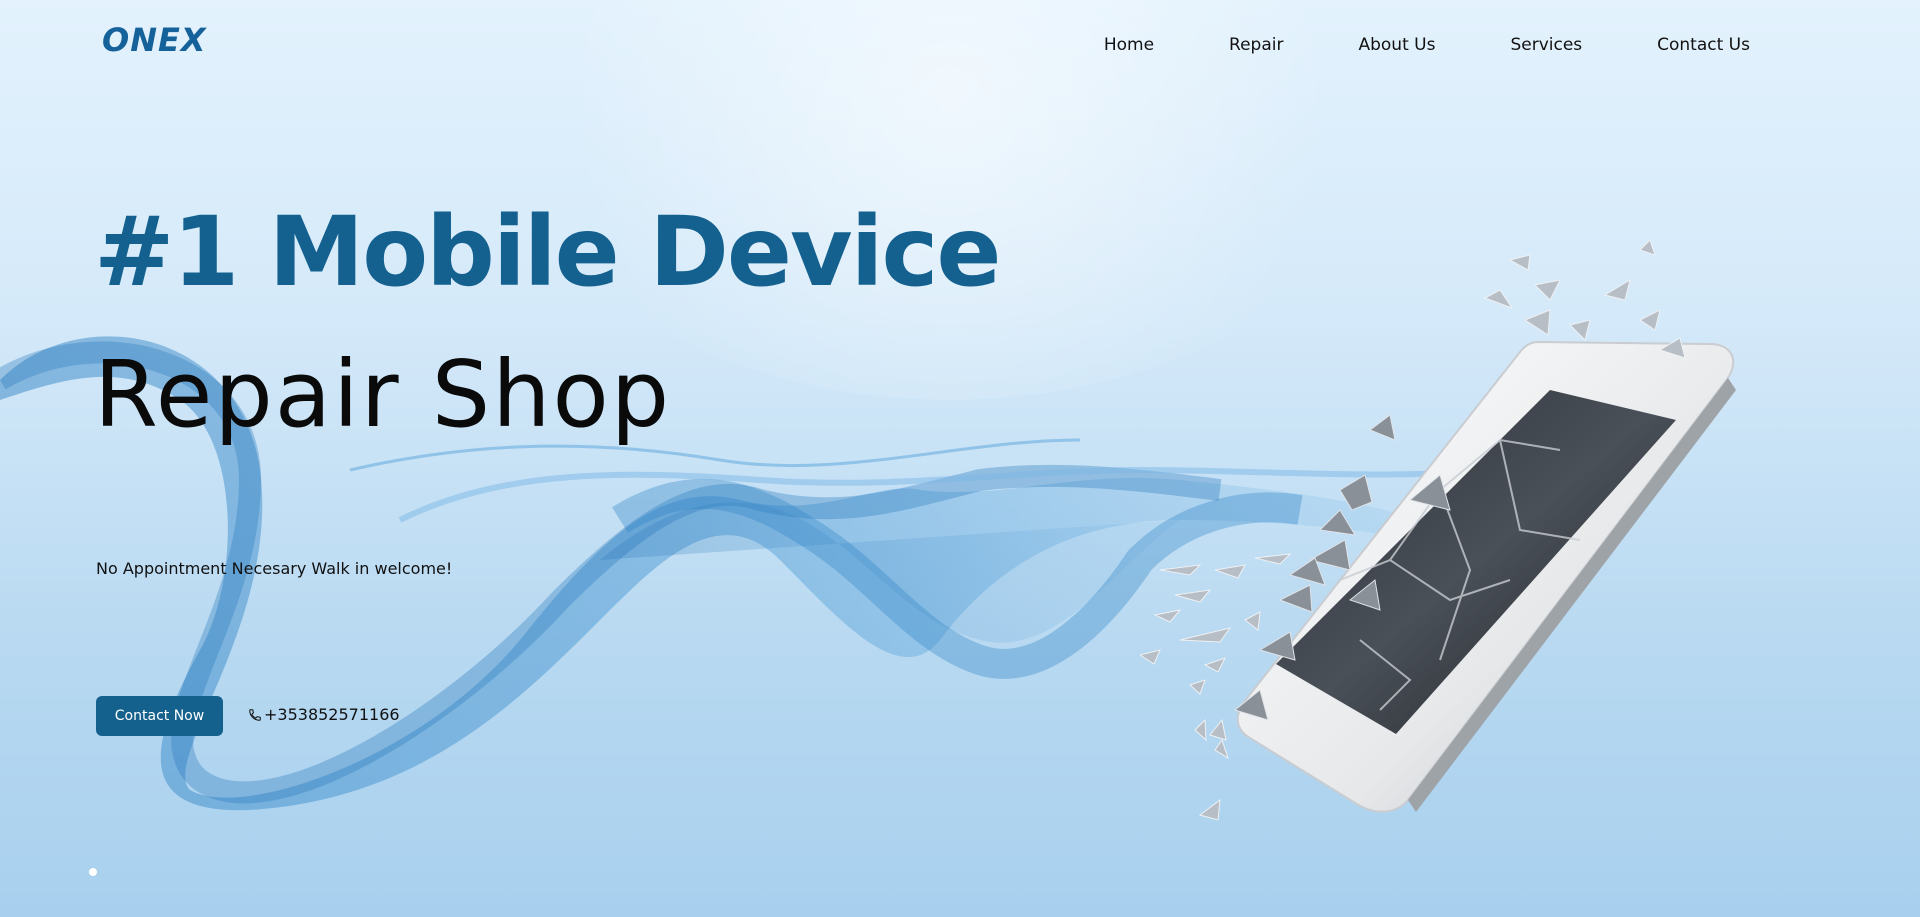 The image size is (1920, 917). What do you see at coordinates (154, 40) in the screenshot?
I see `logo-text: ONEX` at bounding box center [154, 40].